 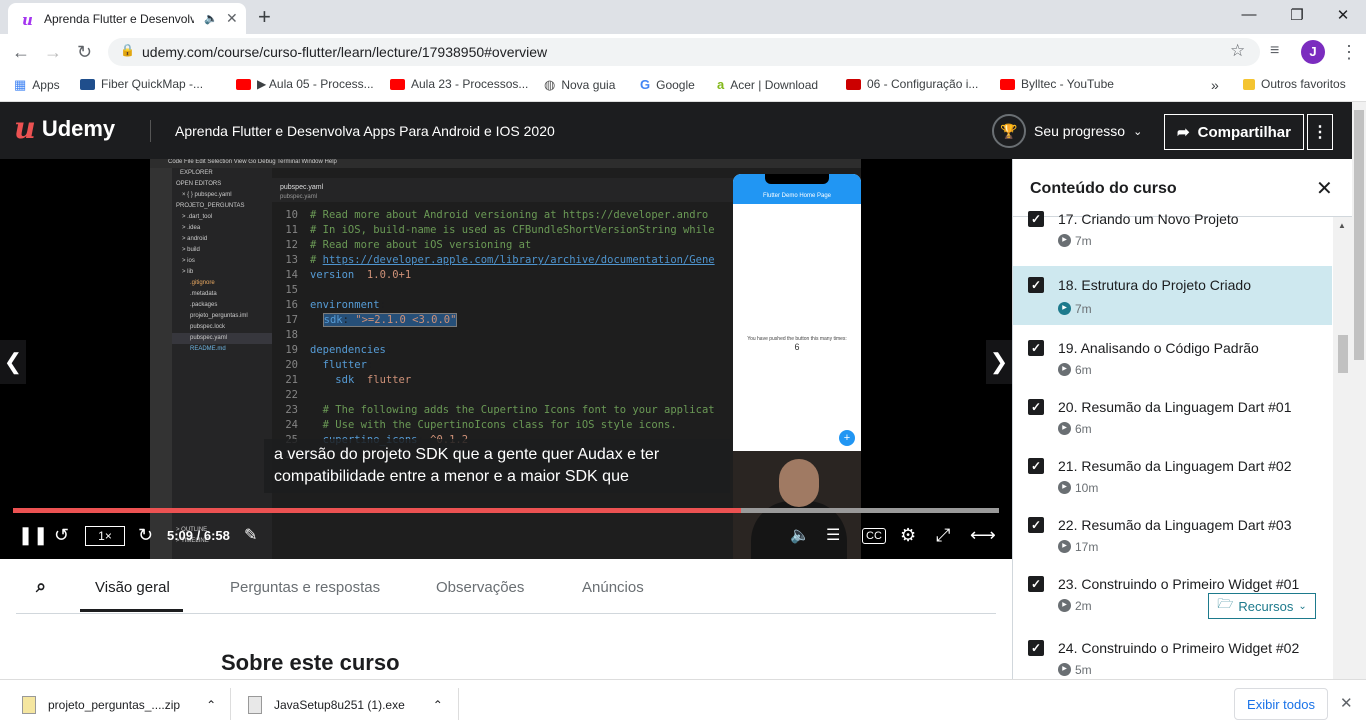 I want to click on downloads-close-icon: ✕, so click(x=1346, y=703).